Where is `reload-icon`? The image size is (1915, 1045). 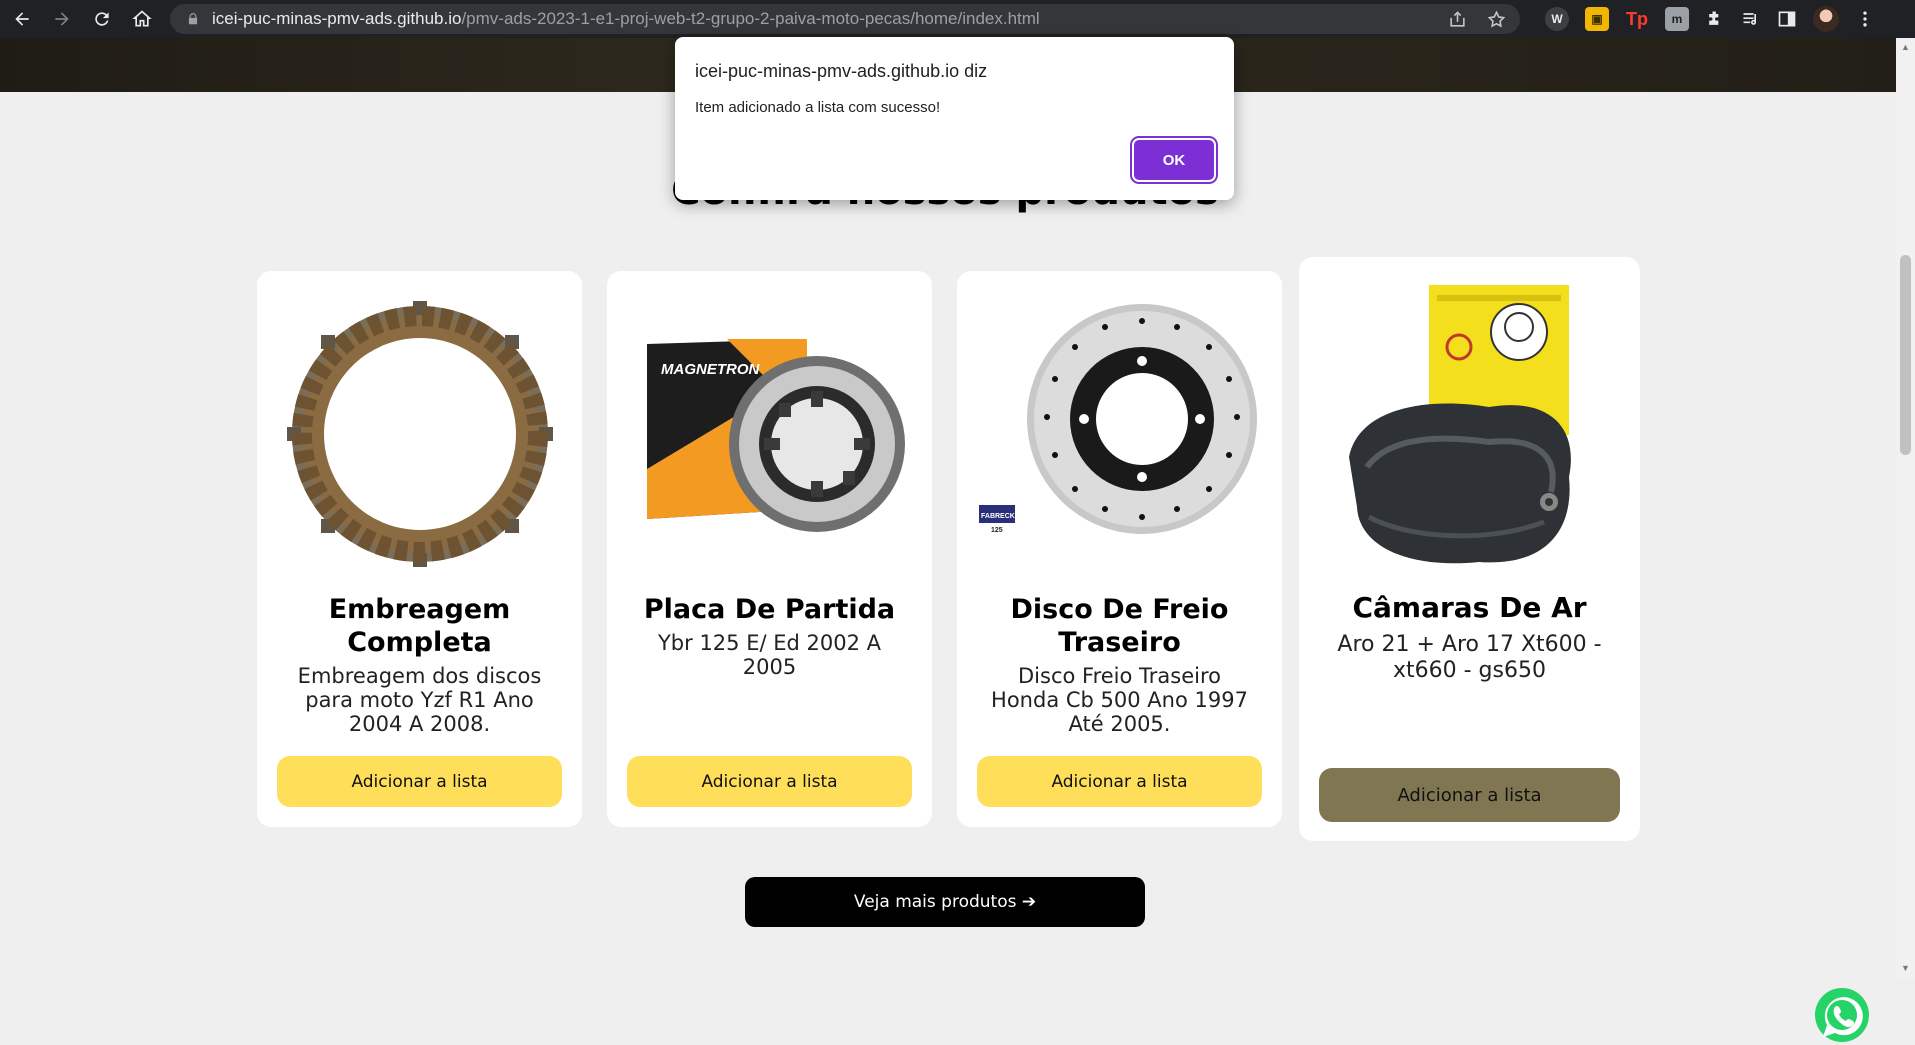 reload-icon is located at coordinates (102, 19).